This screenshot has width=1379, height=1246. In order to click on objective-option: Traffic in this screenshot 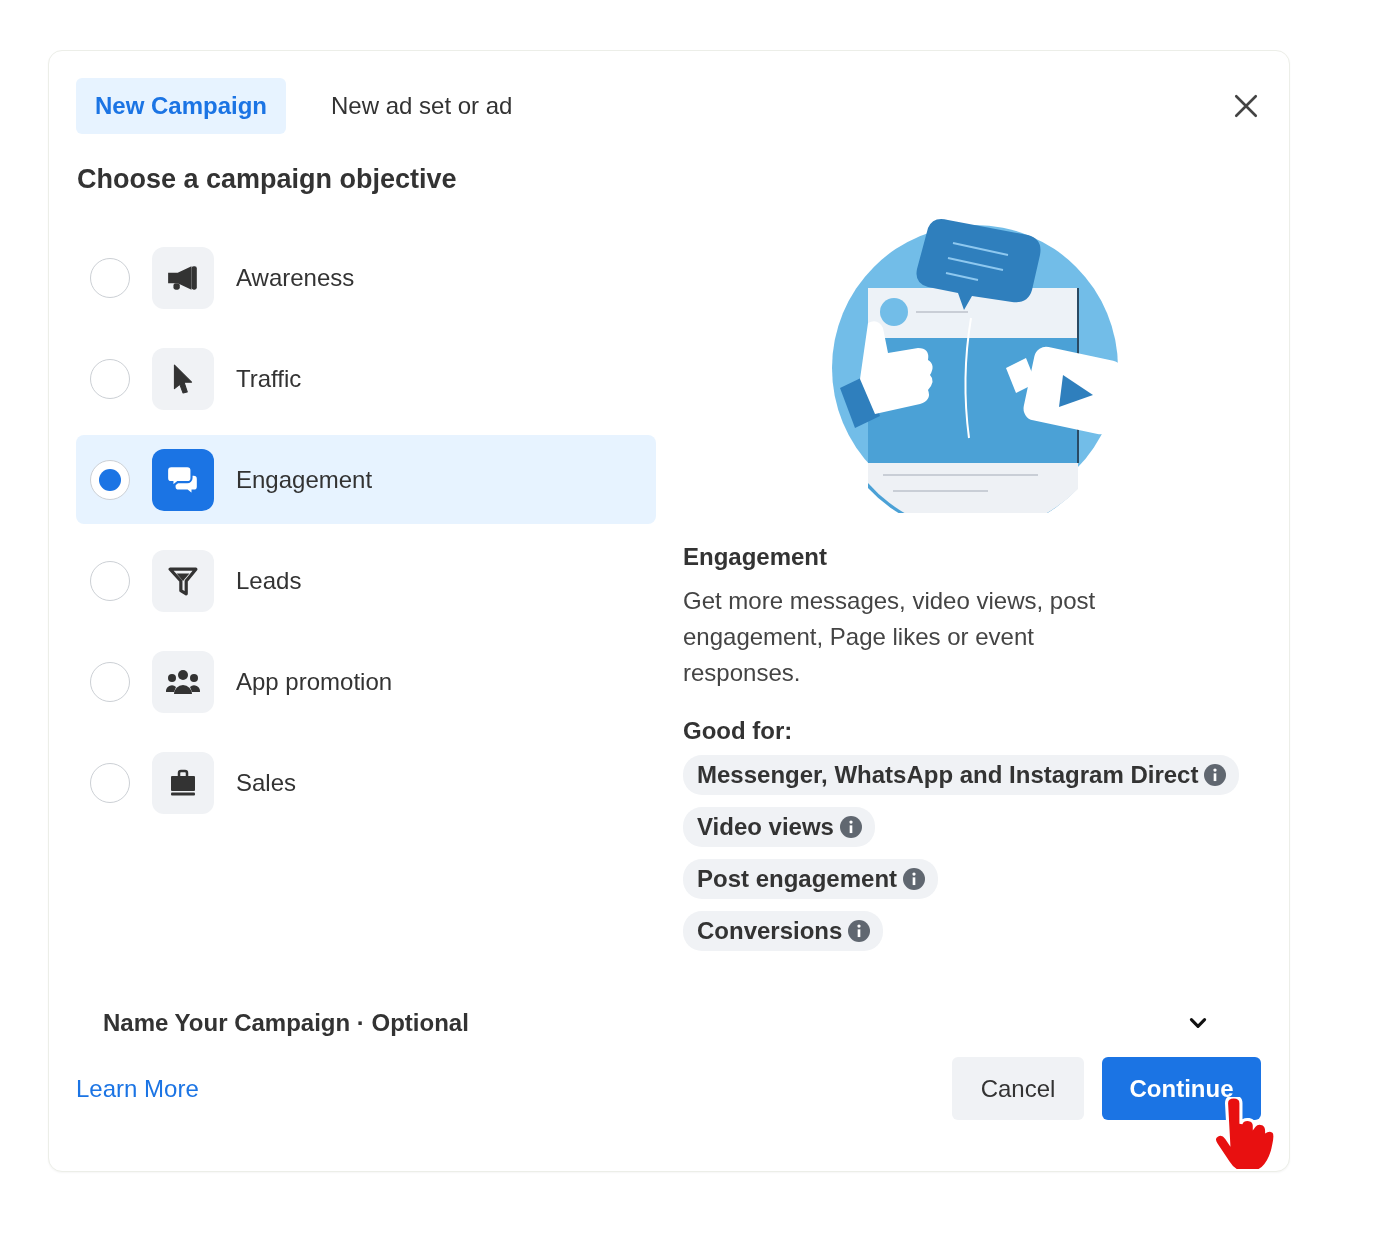, I will do `click(366, 378)`.